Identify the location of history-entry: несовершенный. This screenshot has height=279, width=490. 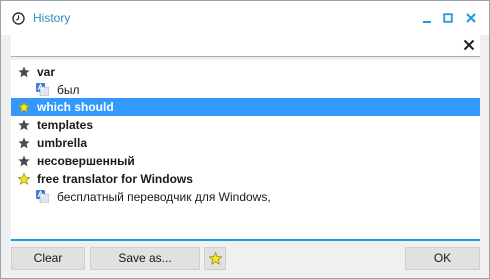
(245, 161).